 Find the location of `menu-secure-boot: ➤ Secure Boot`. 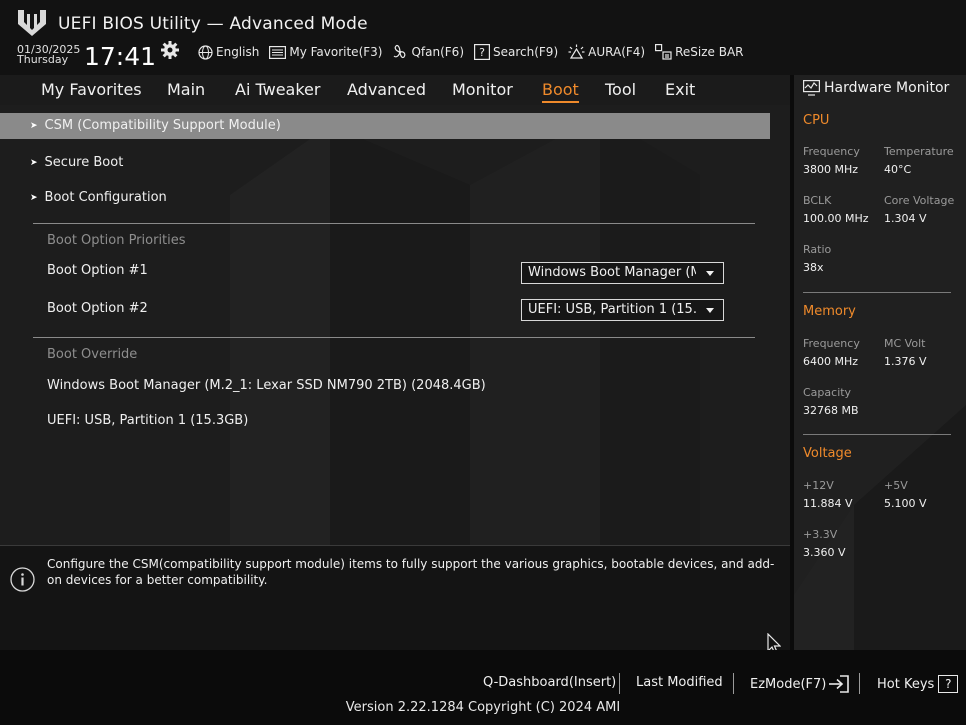

menu-secure-boot: ➤ Secure Boot is located at coordinates (76, 162).